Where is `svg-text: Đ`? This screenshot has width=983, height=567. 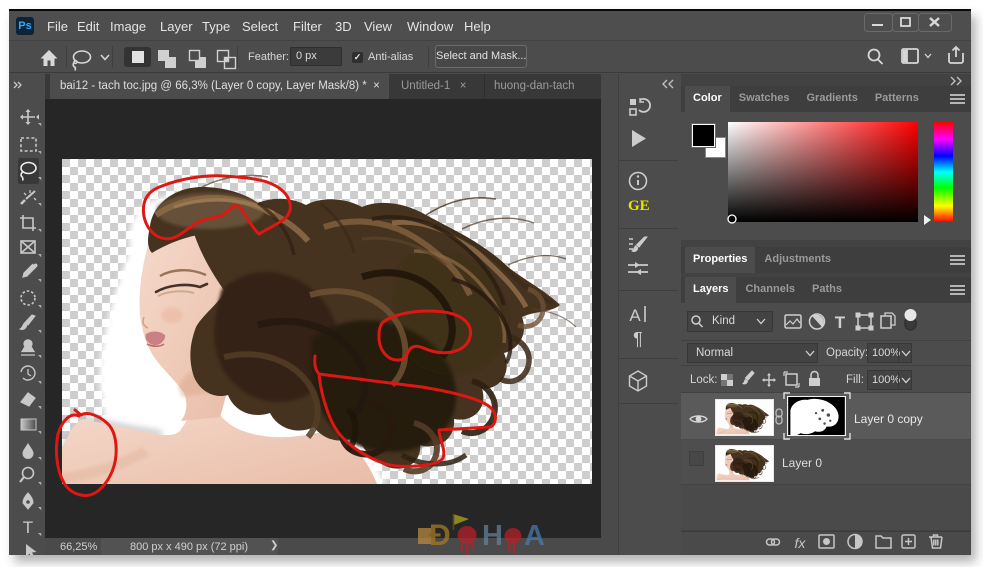 svg-text: Đ is located at coordinates (440, 535).